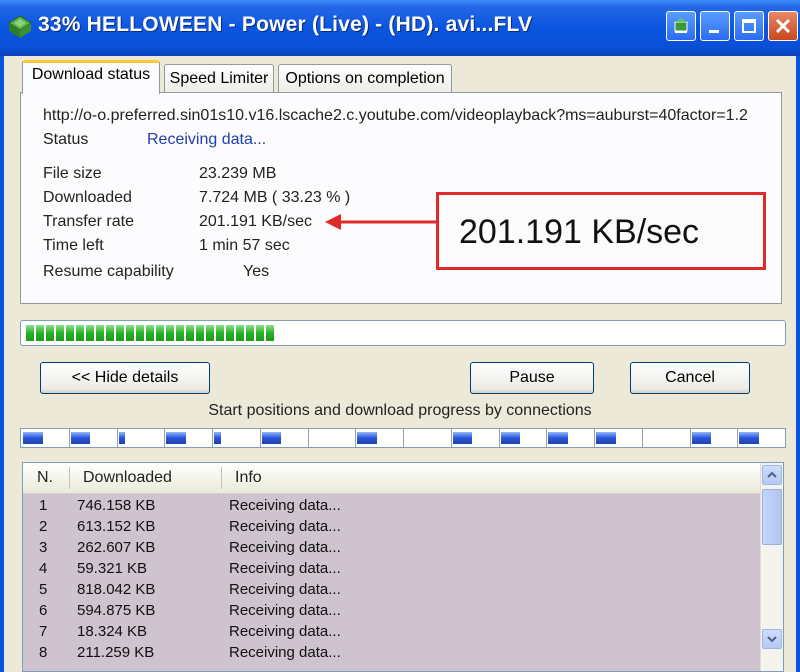  I want to click on tray-button, so click(681, 26).